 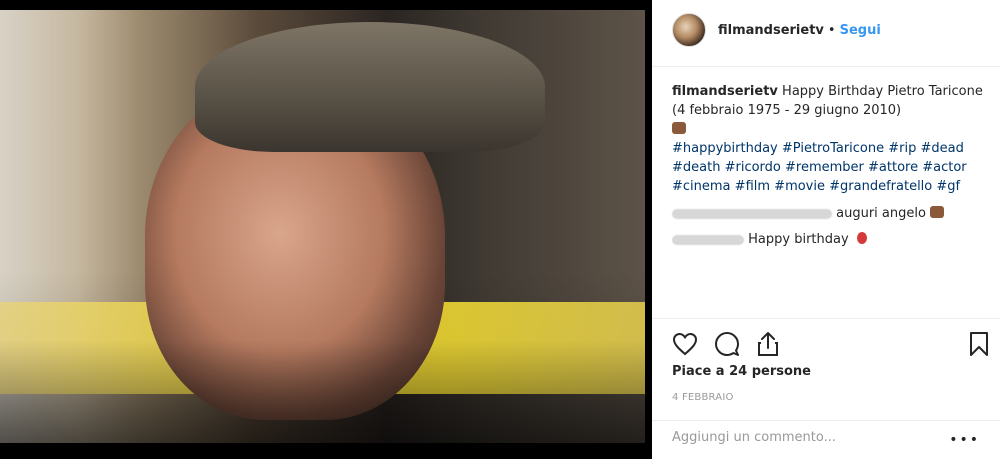 What do you see at coordinates (725, 91) in the screenshot?
I see `caption-username: filmandserietv` at bounding box center [725, 91].